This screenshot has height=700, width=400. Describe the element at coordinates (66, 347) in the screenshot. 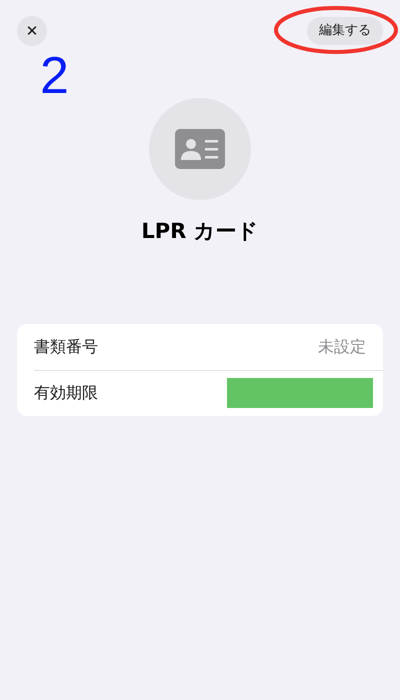

I see `field-label: 書類番号` at that location.